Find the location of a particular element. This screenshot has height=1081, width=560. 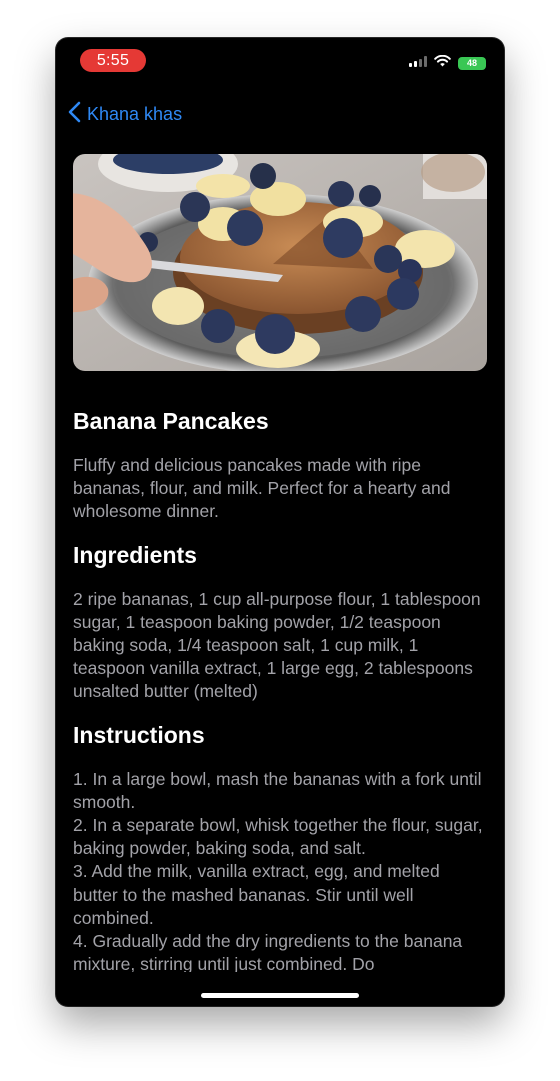

chevron-left-icon is located at coordinates (74, 114).